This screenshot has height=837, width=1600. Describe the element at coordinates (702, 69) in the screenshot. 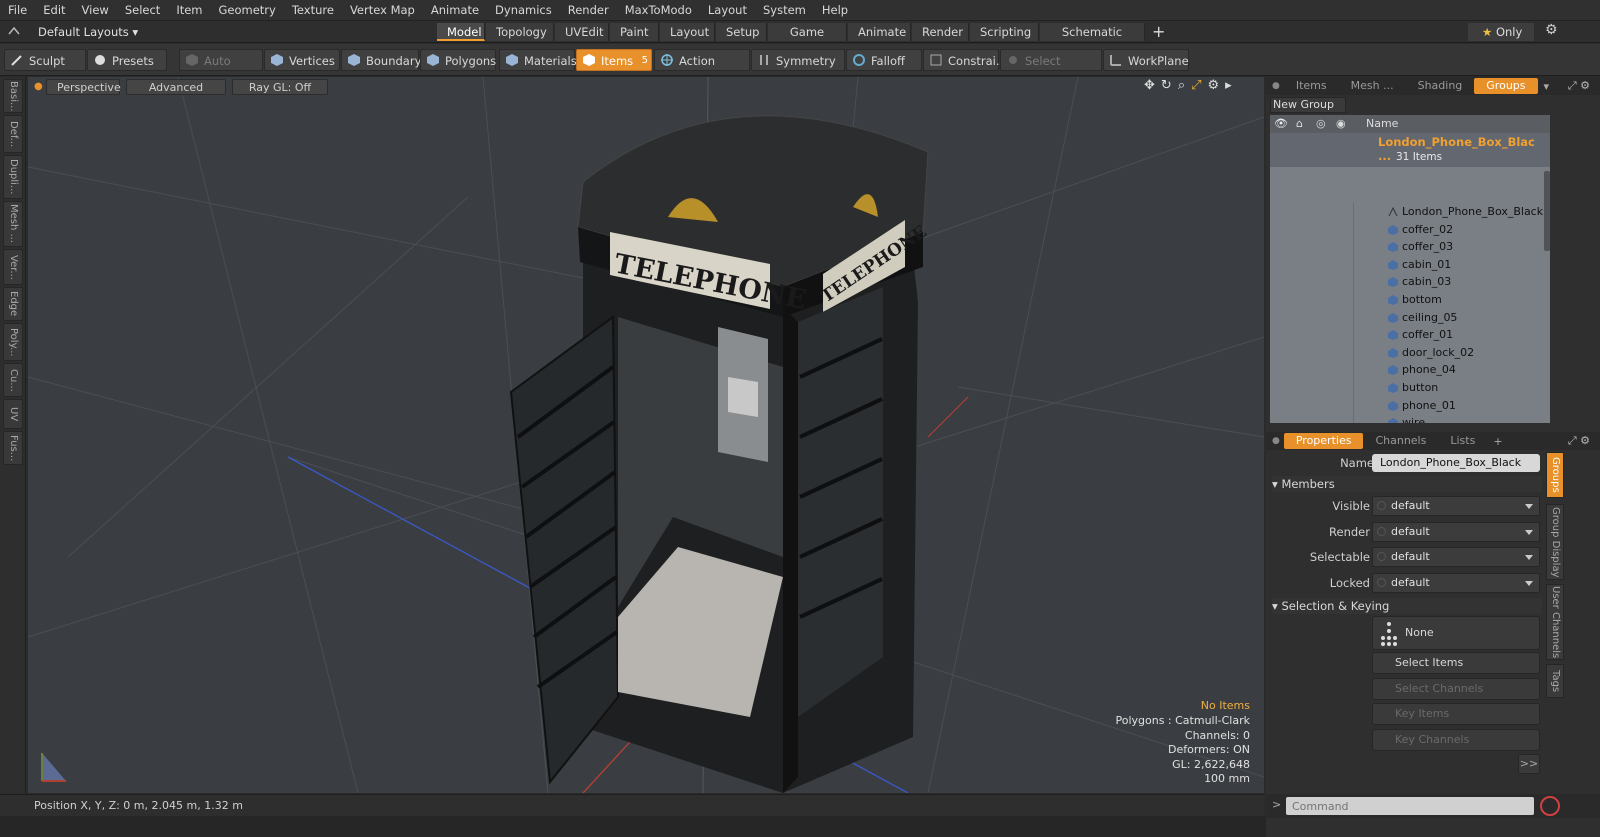

I see `action-center-button: Action Center` at that location.